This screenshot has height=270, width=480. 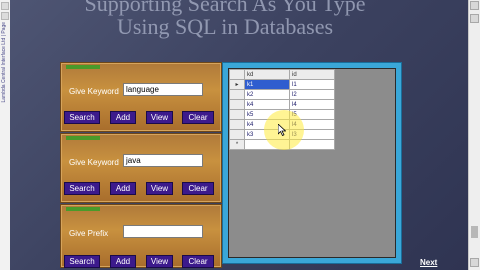 What do you see at coordinates (4, 62) in the screenshot?
I see `toolbar-side-text: Lambda Central Interface Ltd | Page` at bounding box center [4, 62].